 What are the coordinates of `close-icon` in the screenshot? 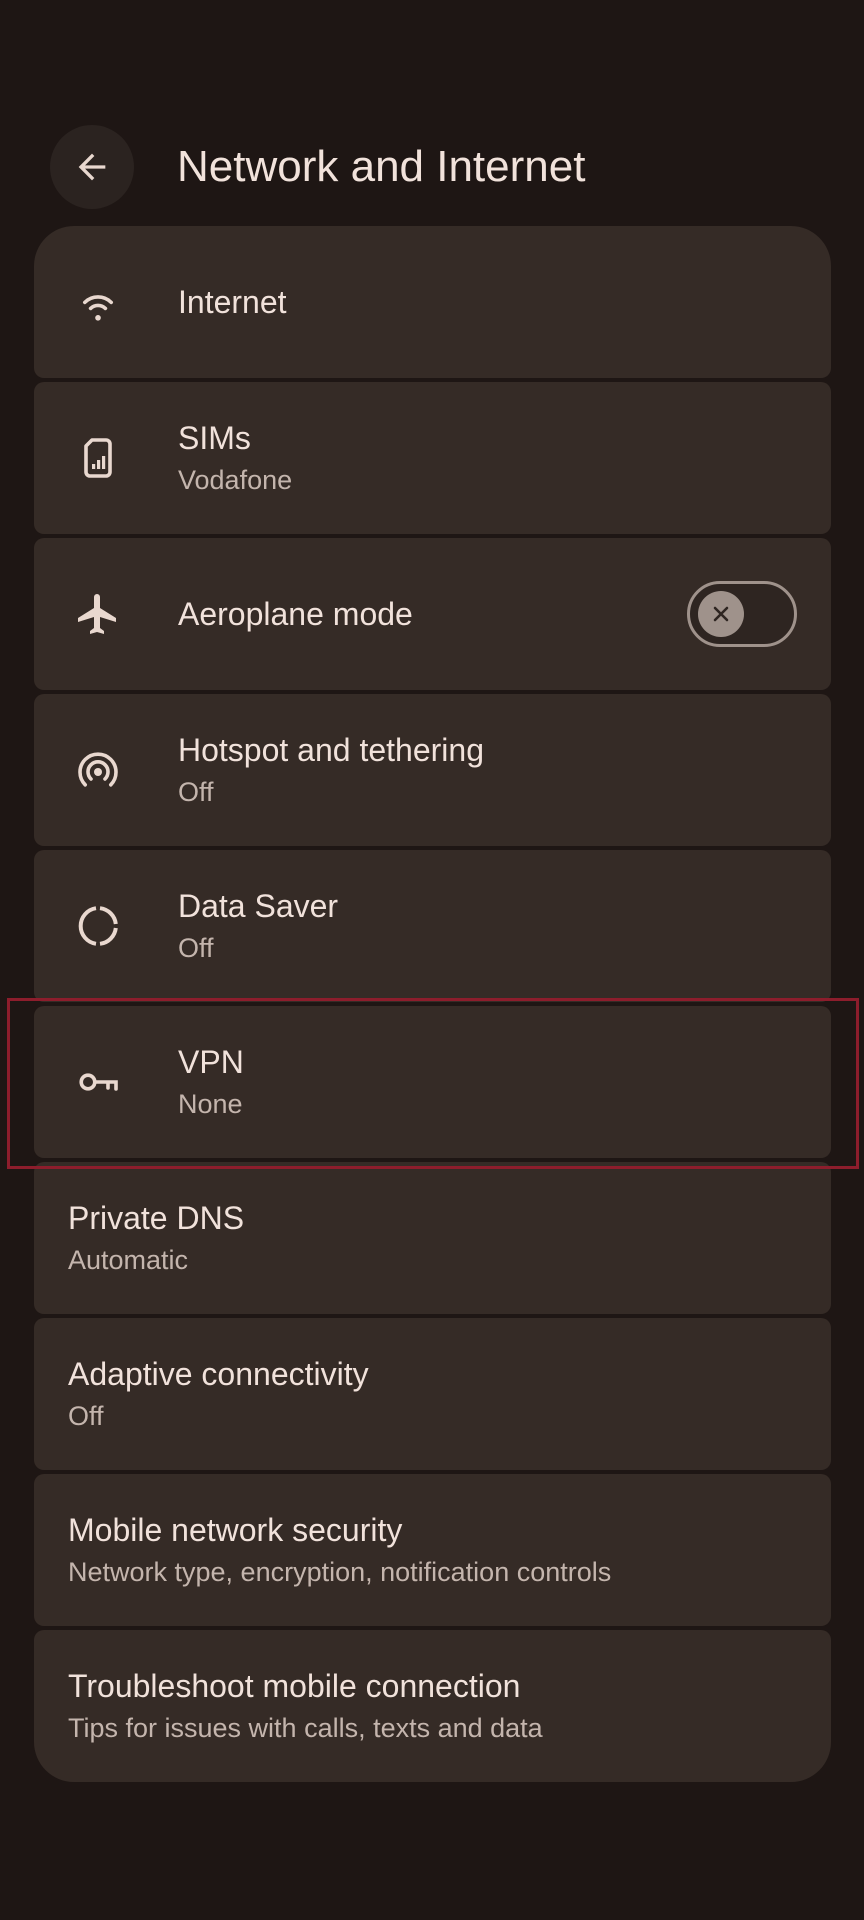 It's located at (721, 614).